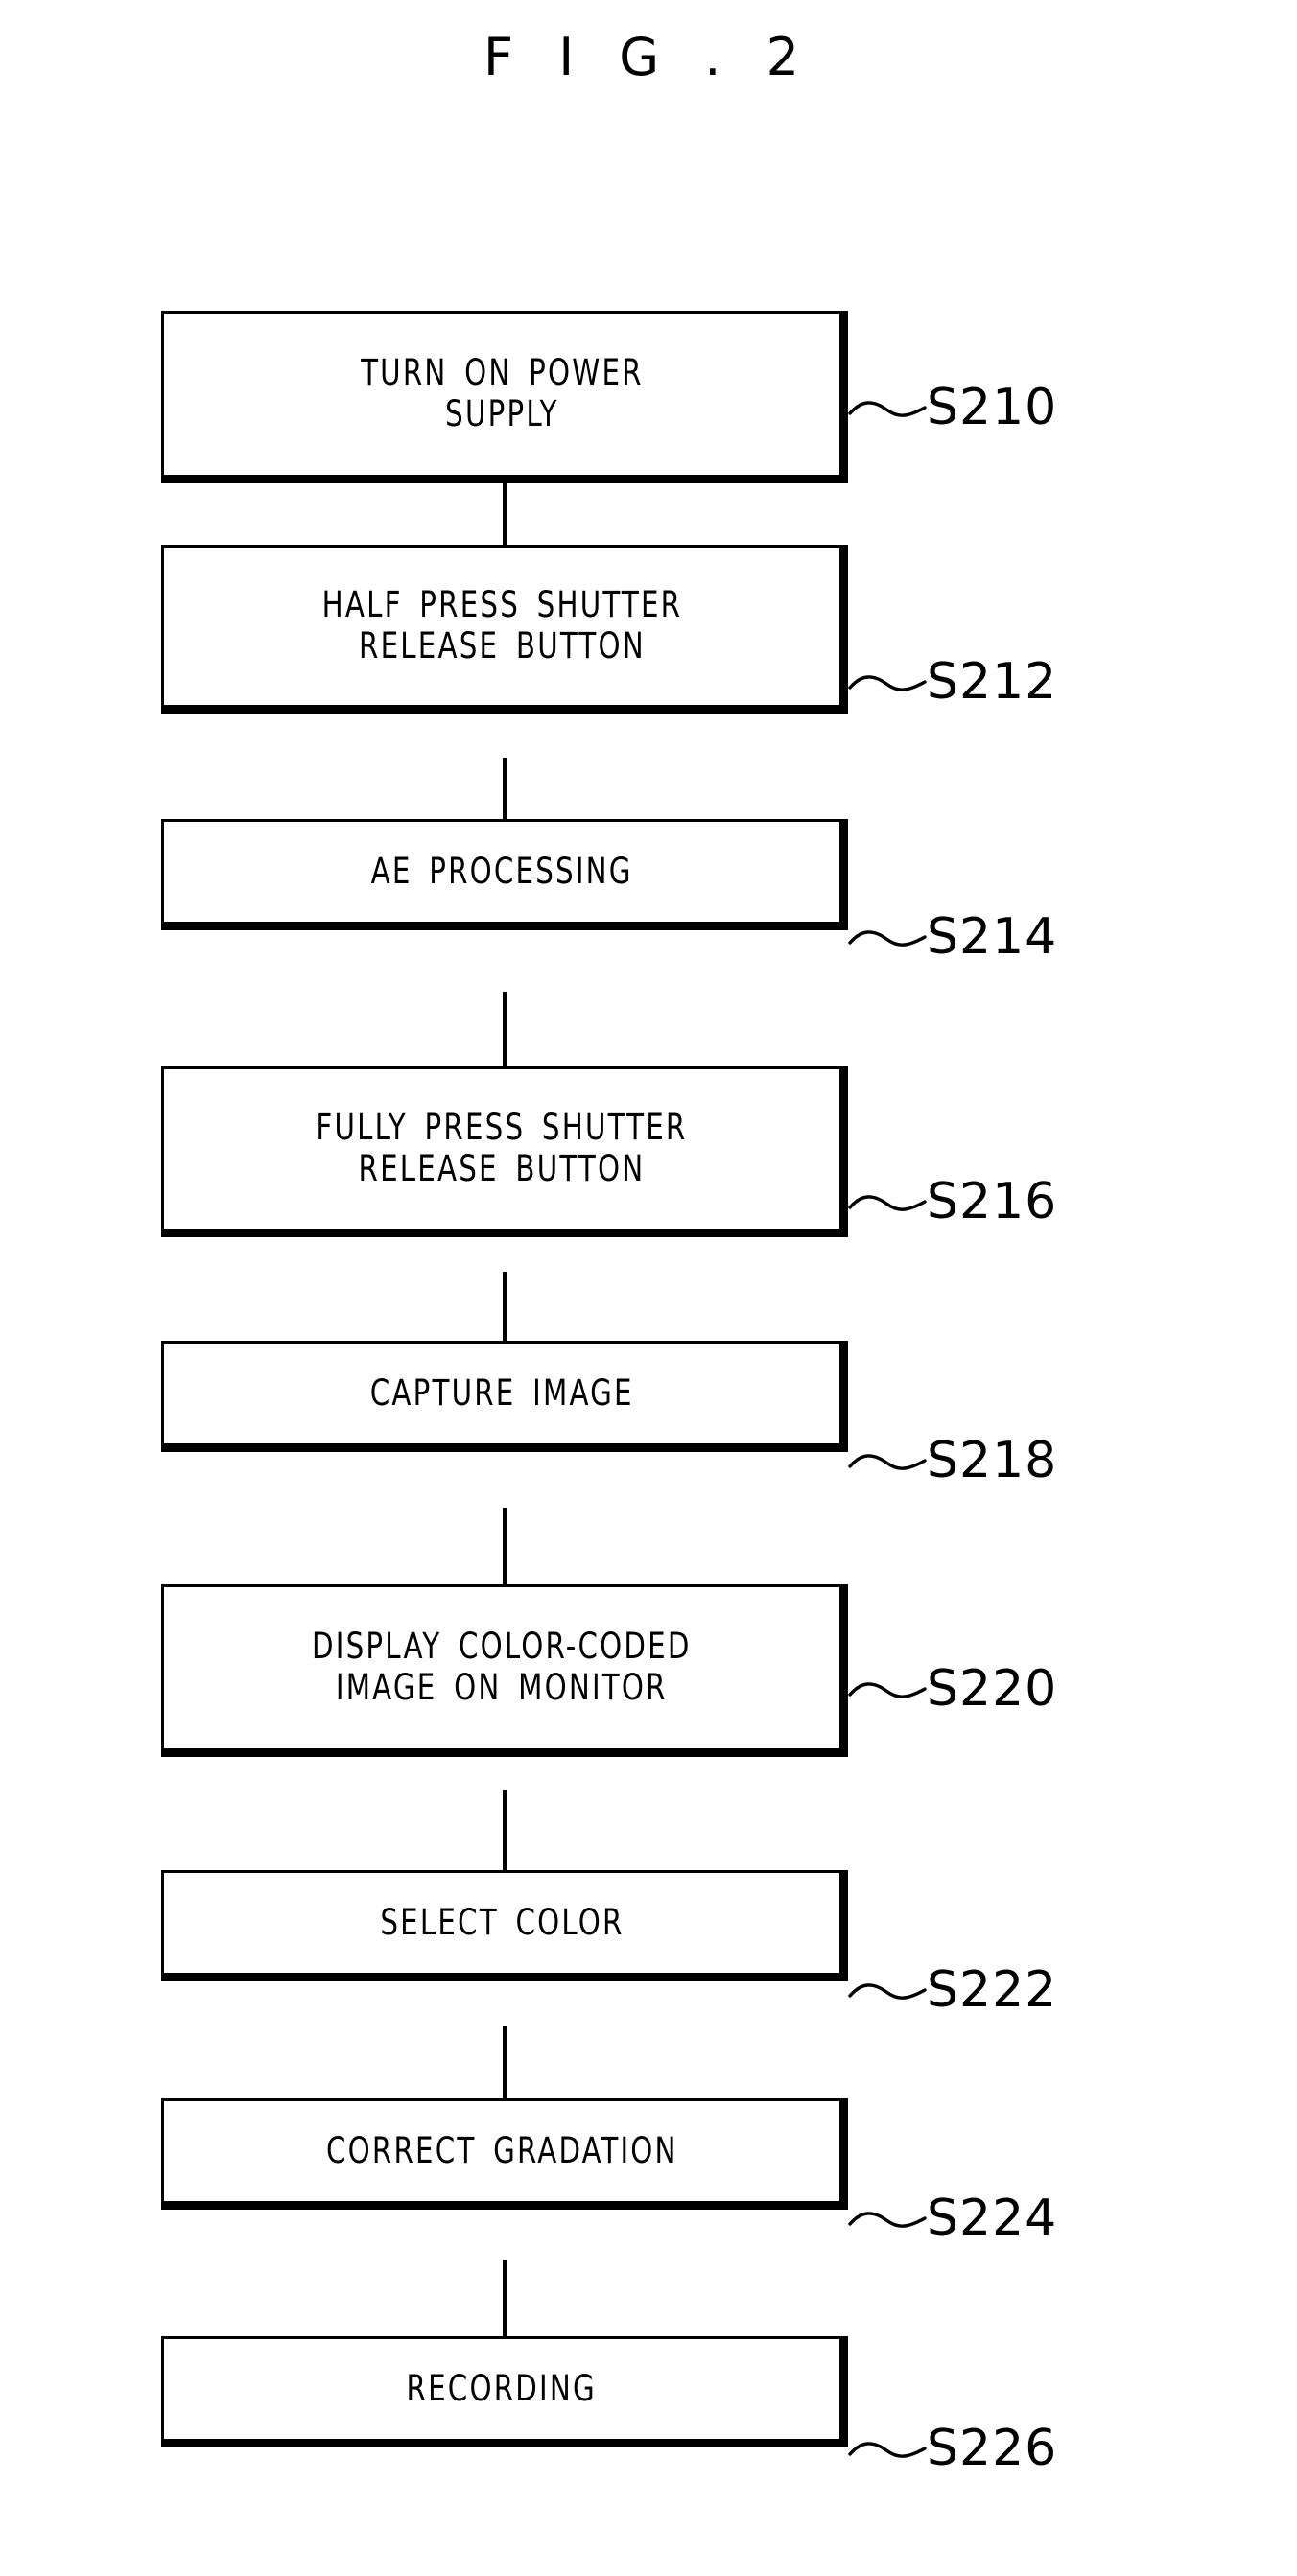  I want to click on flow-box-label: SELECT COLOR, so click(502, 1922).